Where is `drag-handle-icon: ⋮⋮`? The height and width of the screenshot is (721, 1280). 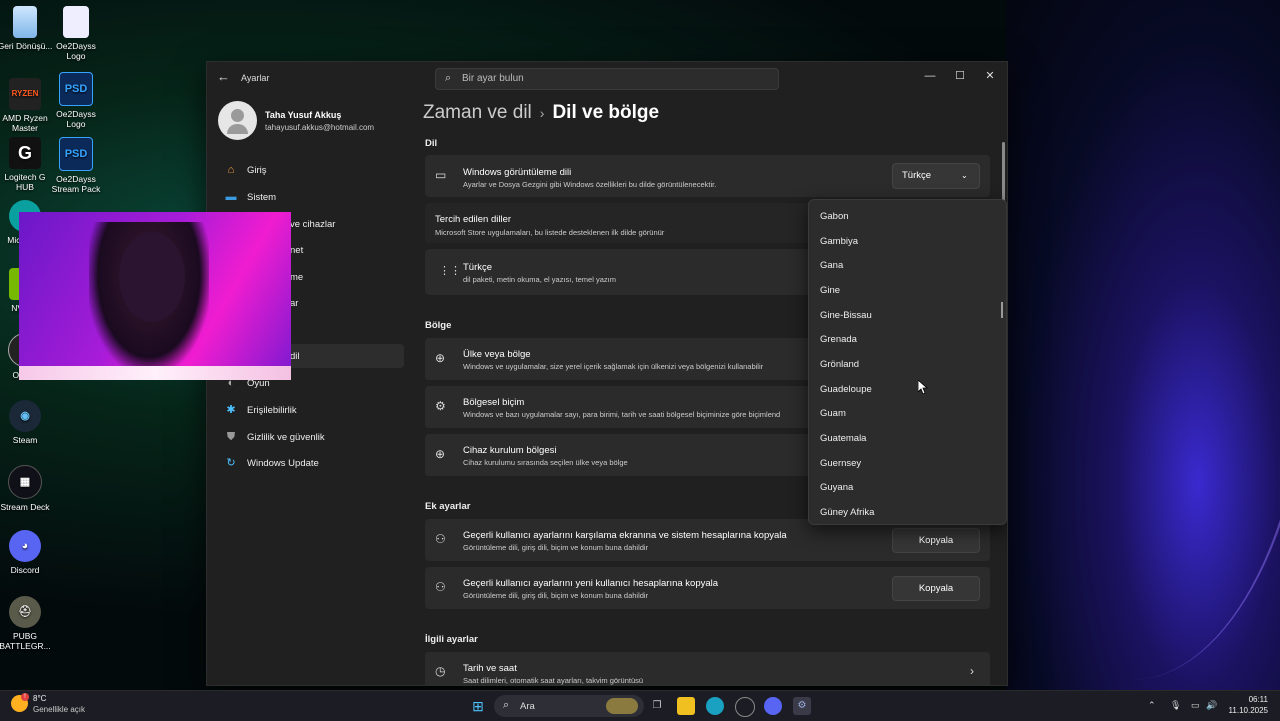 drag-handle-icon: ⋮⋮ is located at coordinates (450, 270).